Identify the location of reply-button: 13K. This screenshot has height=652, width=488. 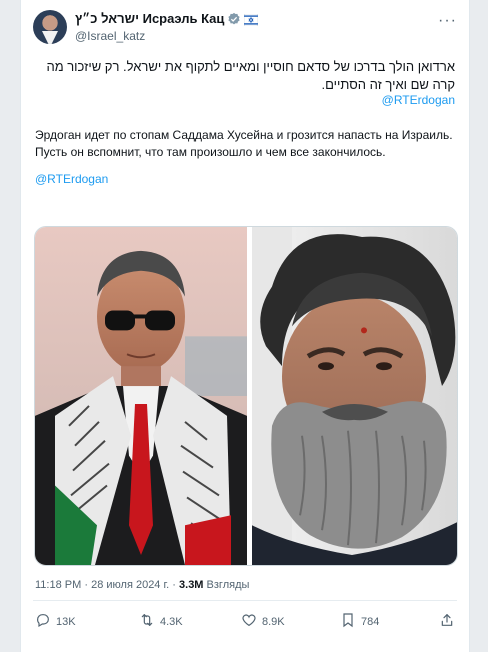
(55, 621).